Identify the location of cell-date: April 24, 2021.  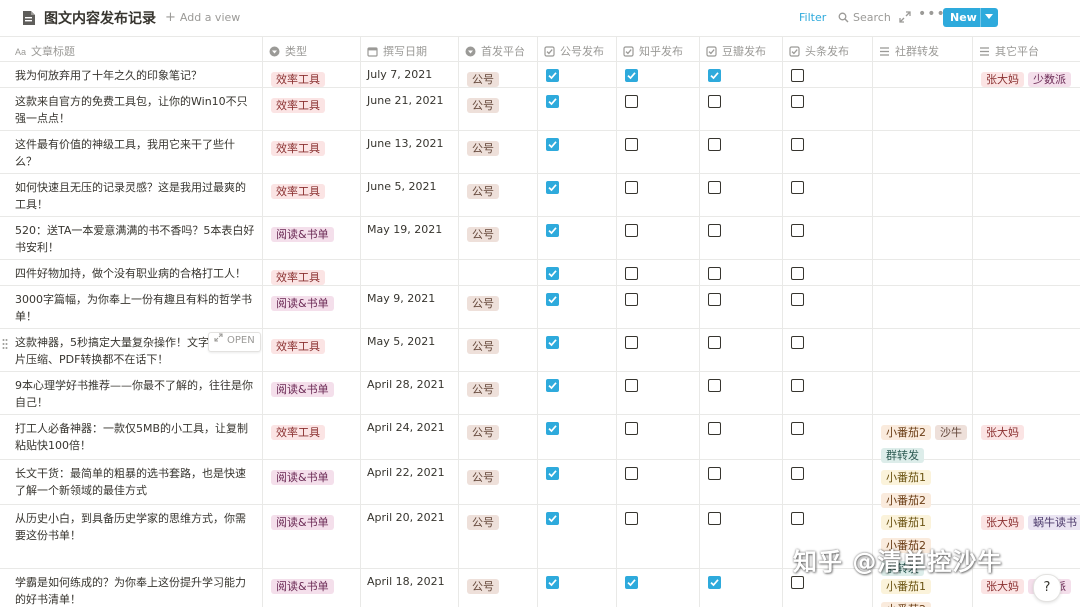
(410, 437).